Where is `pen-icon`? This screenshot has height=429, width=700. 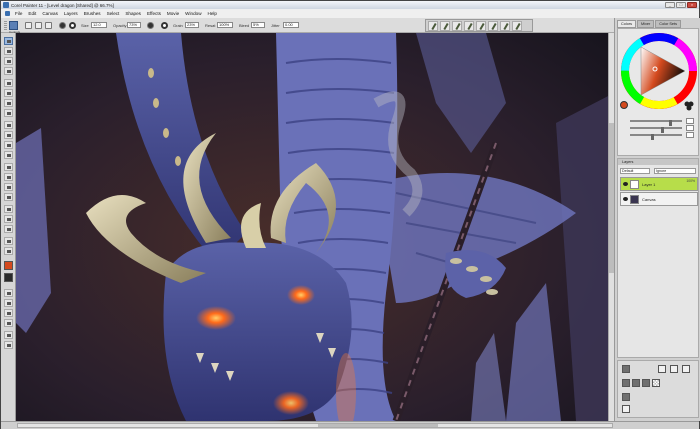
pen-icon is located at coordinates (8, 83).